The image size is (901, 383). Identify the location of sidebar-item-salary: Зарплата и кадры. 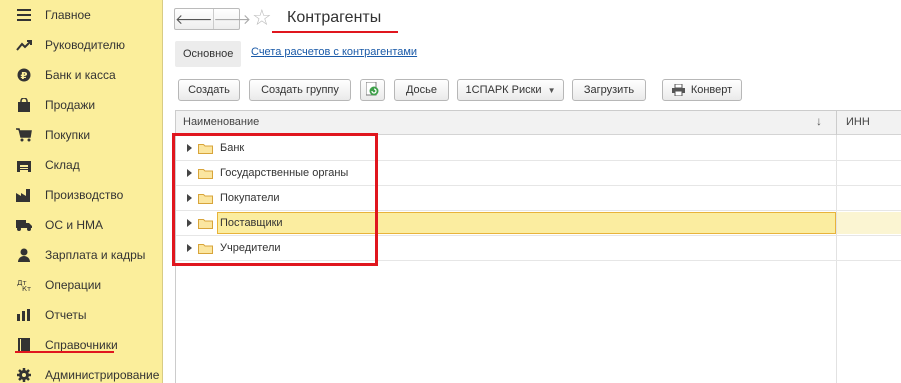
(81, 255).